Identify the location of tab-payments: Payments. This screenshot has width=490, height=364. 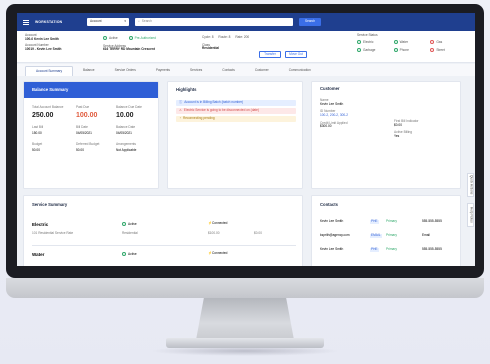
(163, 71).